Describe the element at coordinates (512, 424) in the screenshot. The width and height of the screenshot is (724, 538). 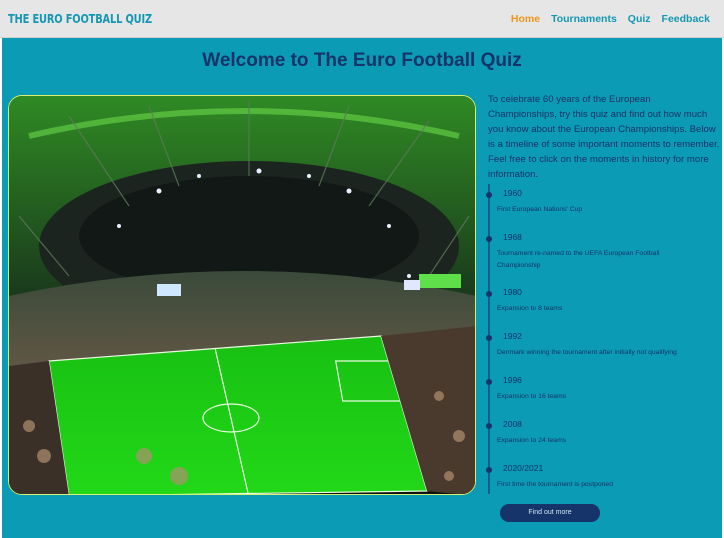
I see `timeline-year: 2008` at that location.